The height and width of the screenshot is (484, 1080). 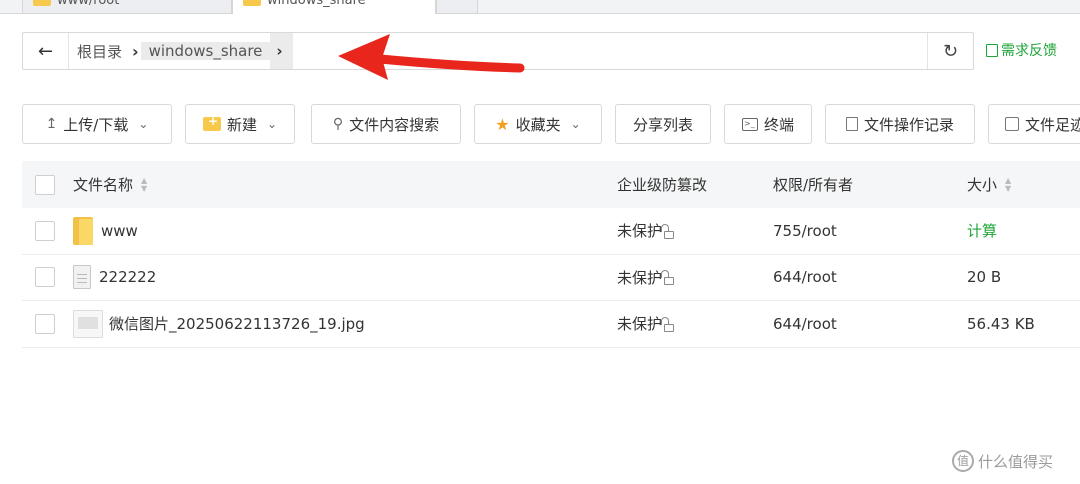 I want to click on refresh-icon: ↻, so click(x=950, y=51).